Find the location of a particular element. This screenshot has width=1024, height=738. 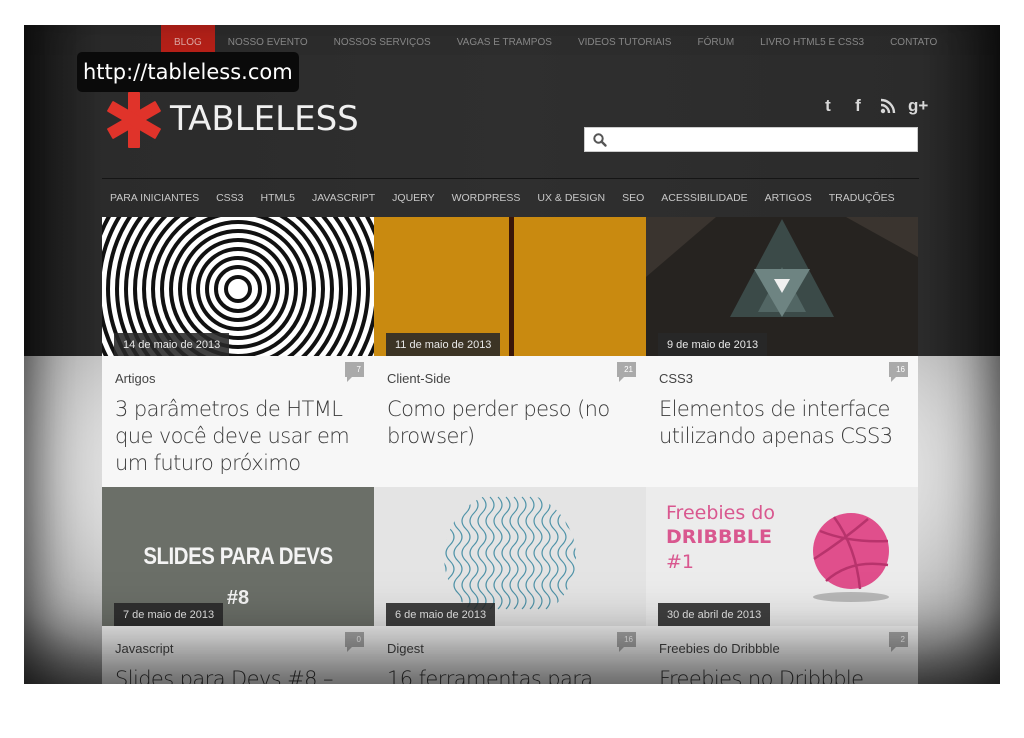

post-category: Freebies do Dribbble is located at coordinates (719, 648).